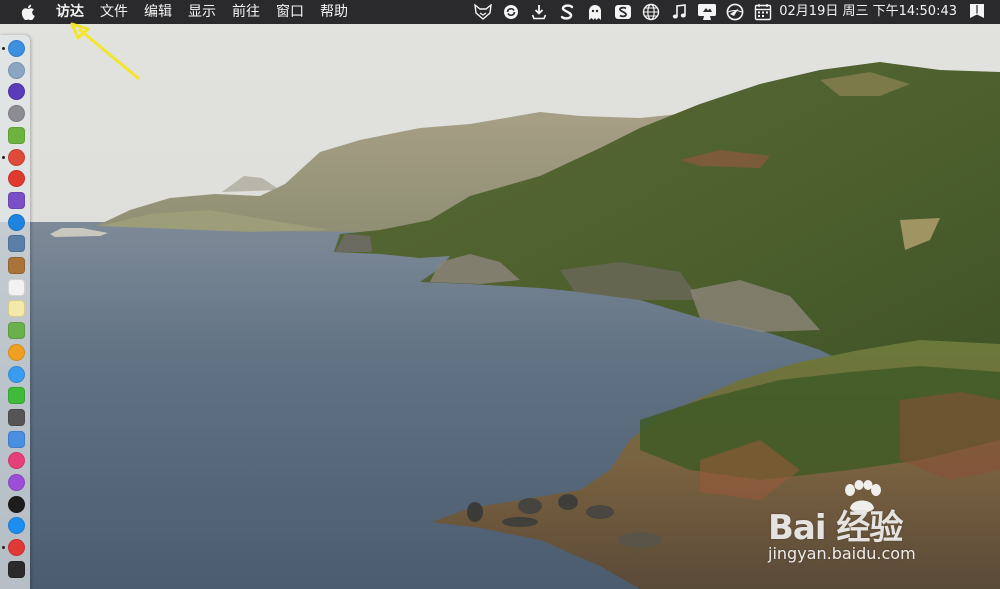  I want to click on menu-bar-clock: 02月19日 周三 下午14:50:43, so click(868, 12).